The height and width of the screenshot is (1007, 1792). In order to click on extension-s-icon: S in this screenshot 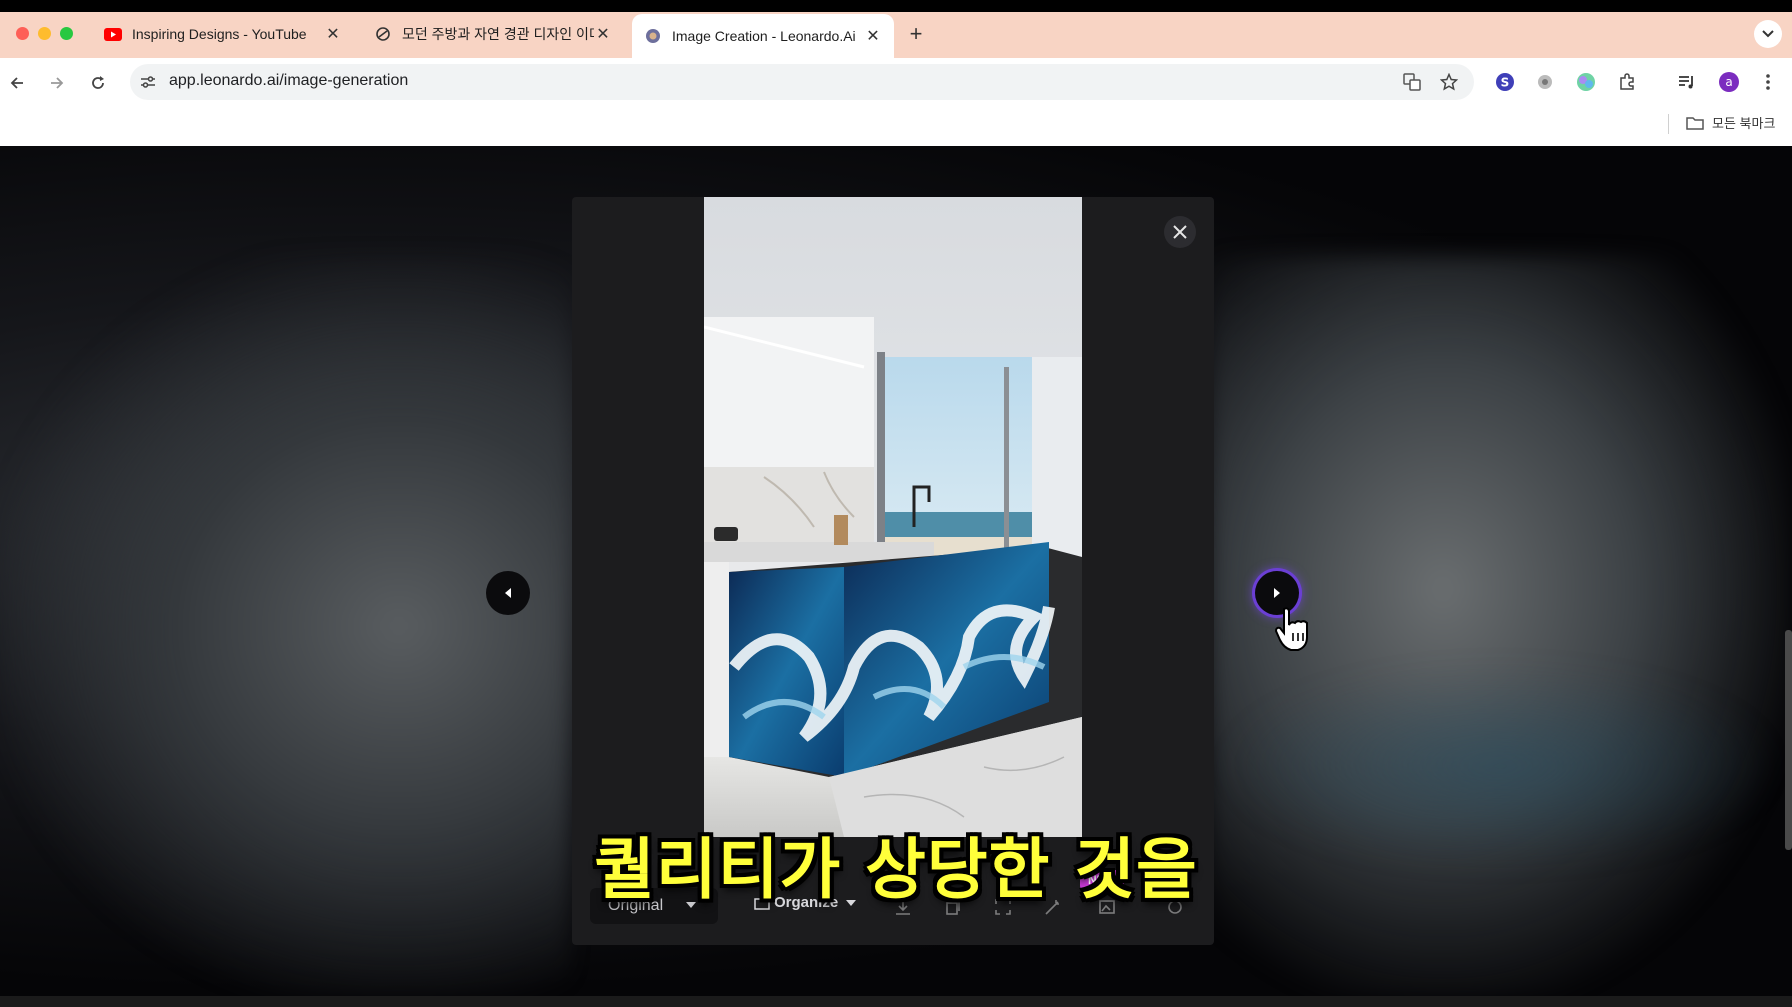, I will do `click(1505, 82)`.